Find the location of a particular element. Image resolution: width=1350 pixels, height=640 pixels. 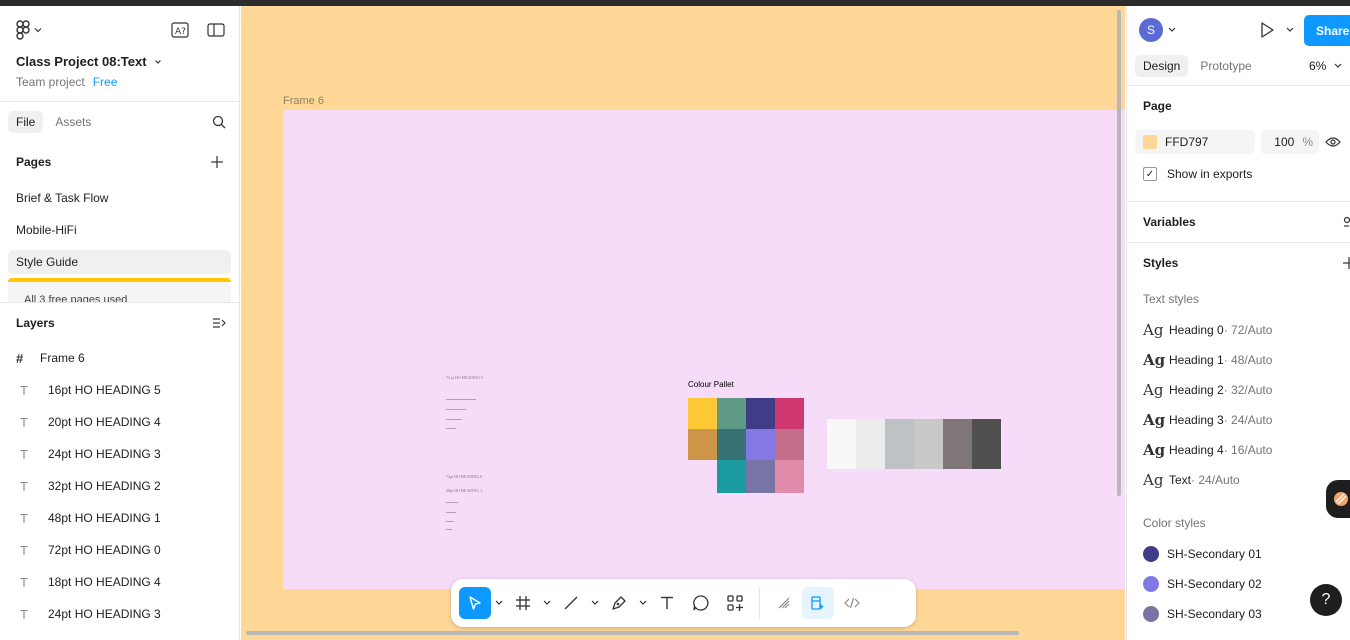

page-fill-opacity-field: 100 % is located at coordinates (1290, 142).